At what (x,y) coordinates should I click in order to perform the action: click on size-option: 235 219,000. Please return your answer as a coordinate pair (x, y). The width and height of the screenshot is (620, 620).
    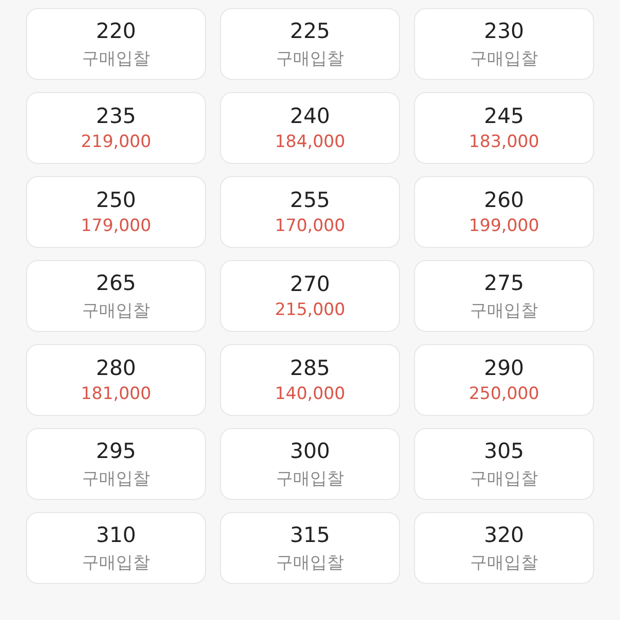
    Looking at the image, I should click on (116, 128).